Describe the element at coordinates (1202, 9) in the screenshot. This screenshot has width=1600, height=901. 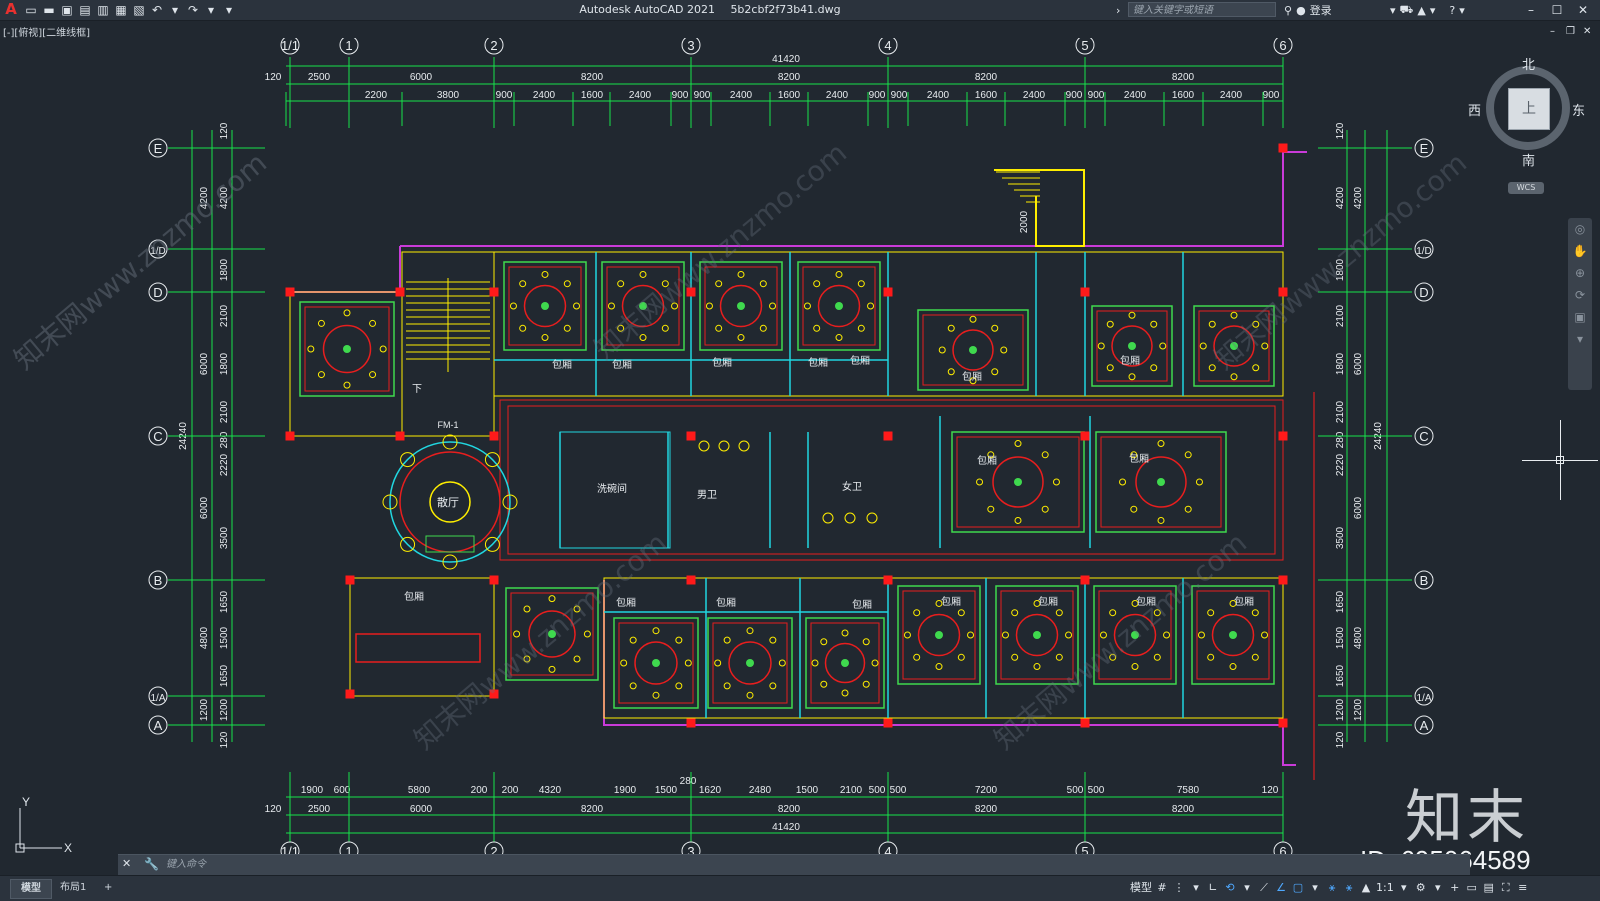
I see `help-search-input: 键入关键字或短语` at that location.